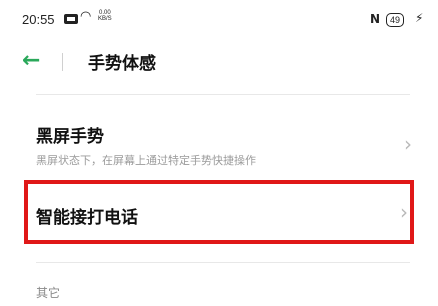 The width and height of the screenshot is (438, 306). I want to click on network-speed: 0.00 KB/S, so click(105, 16).